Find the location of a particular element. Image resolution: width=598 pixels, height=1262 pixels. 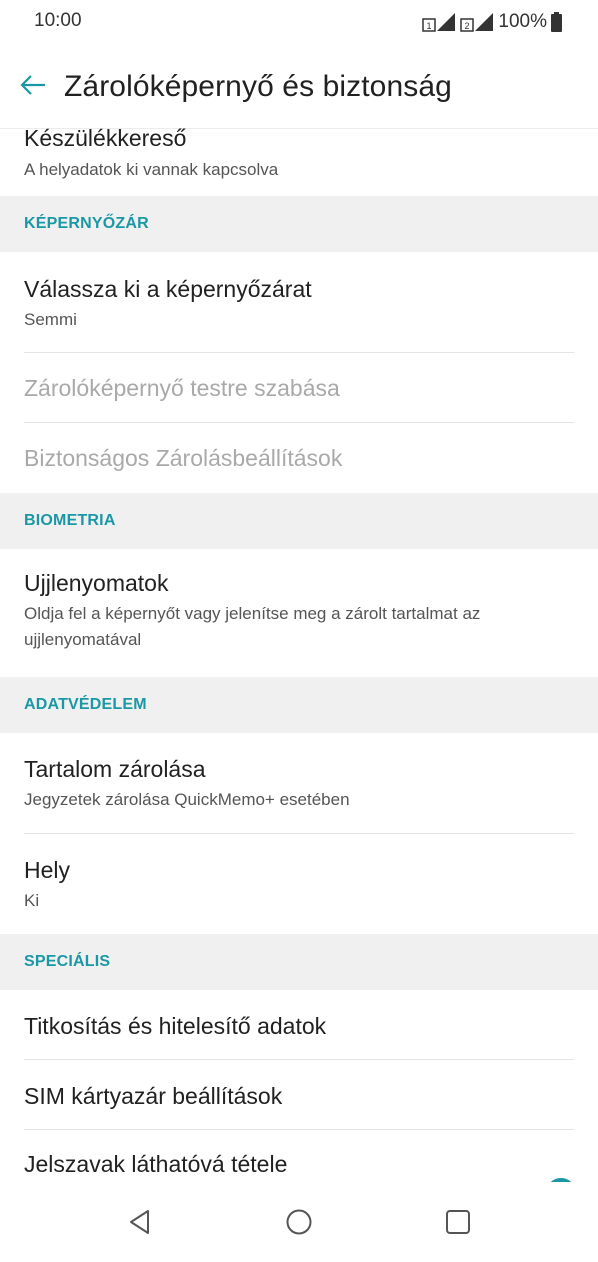

back-button is located at coordinates (33, 85).